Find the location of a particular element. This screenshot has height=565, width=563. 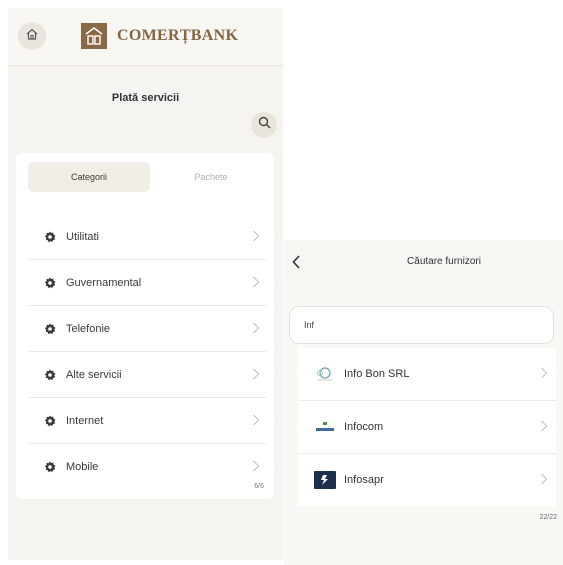

category-item-telefonie: Telefonie is located at coordinates (147, 329).